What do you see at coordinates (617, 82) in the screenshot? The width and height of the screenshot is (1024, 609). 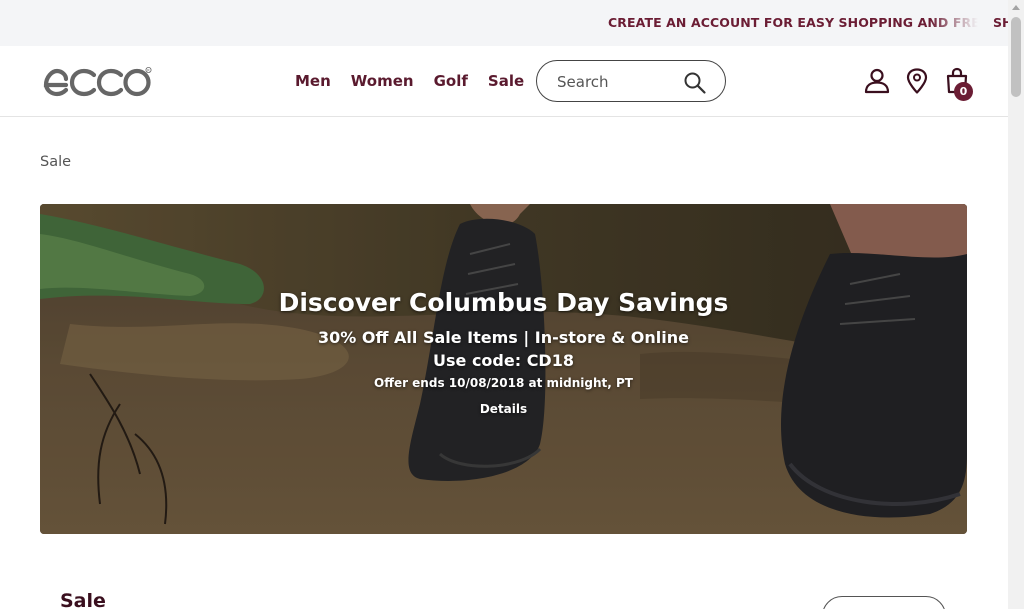 I see `search-input` at bounding box center [617, 82].